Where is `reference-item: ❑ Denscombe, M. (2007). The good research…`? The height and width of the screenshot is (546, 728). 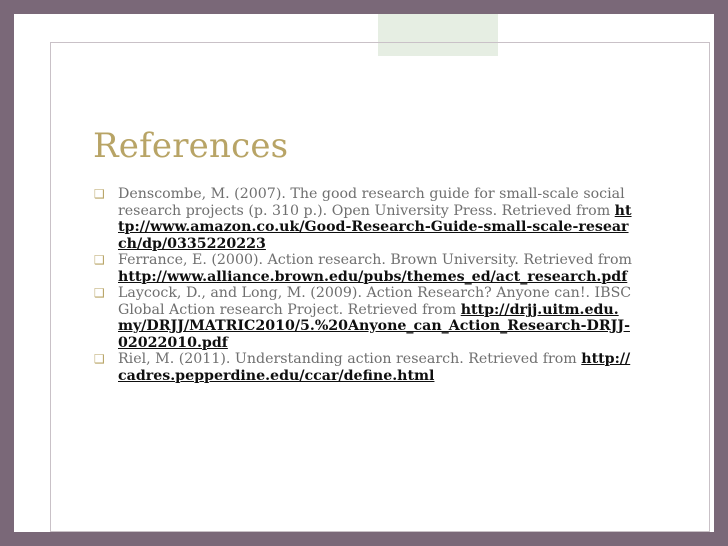
reference-item: ❑ Denscombe, M. (2007). The good research… is located at coordinates (362, 219).